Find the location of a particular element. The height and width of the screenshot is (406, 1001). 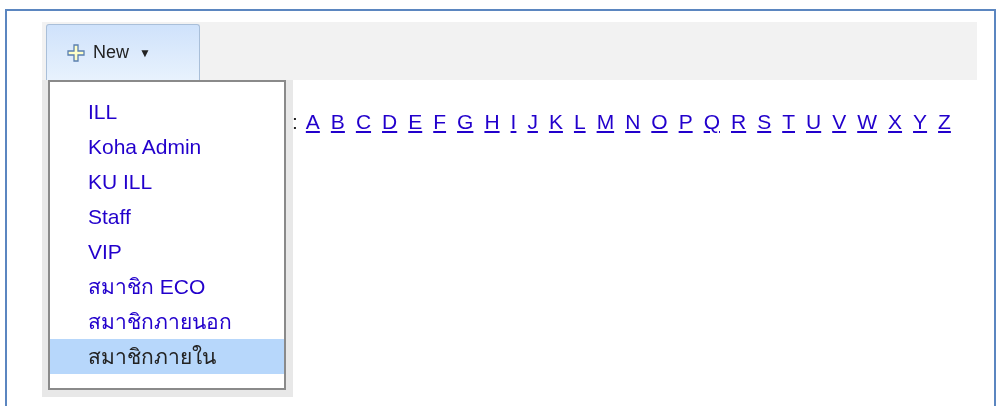

letter-link: L is located at coordinates (579, 122).